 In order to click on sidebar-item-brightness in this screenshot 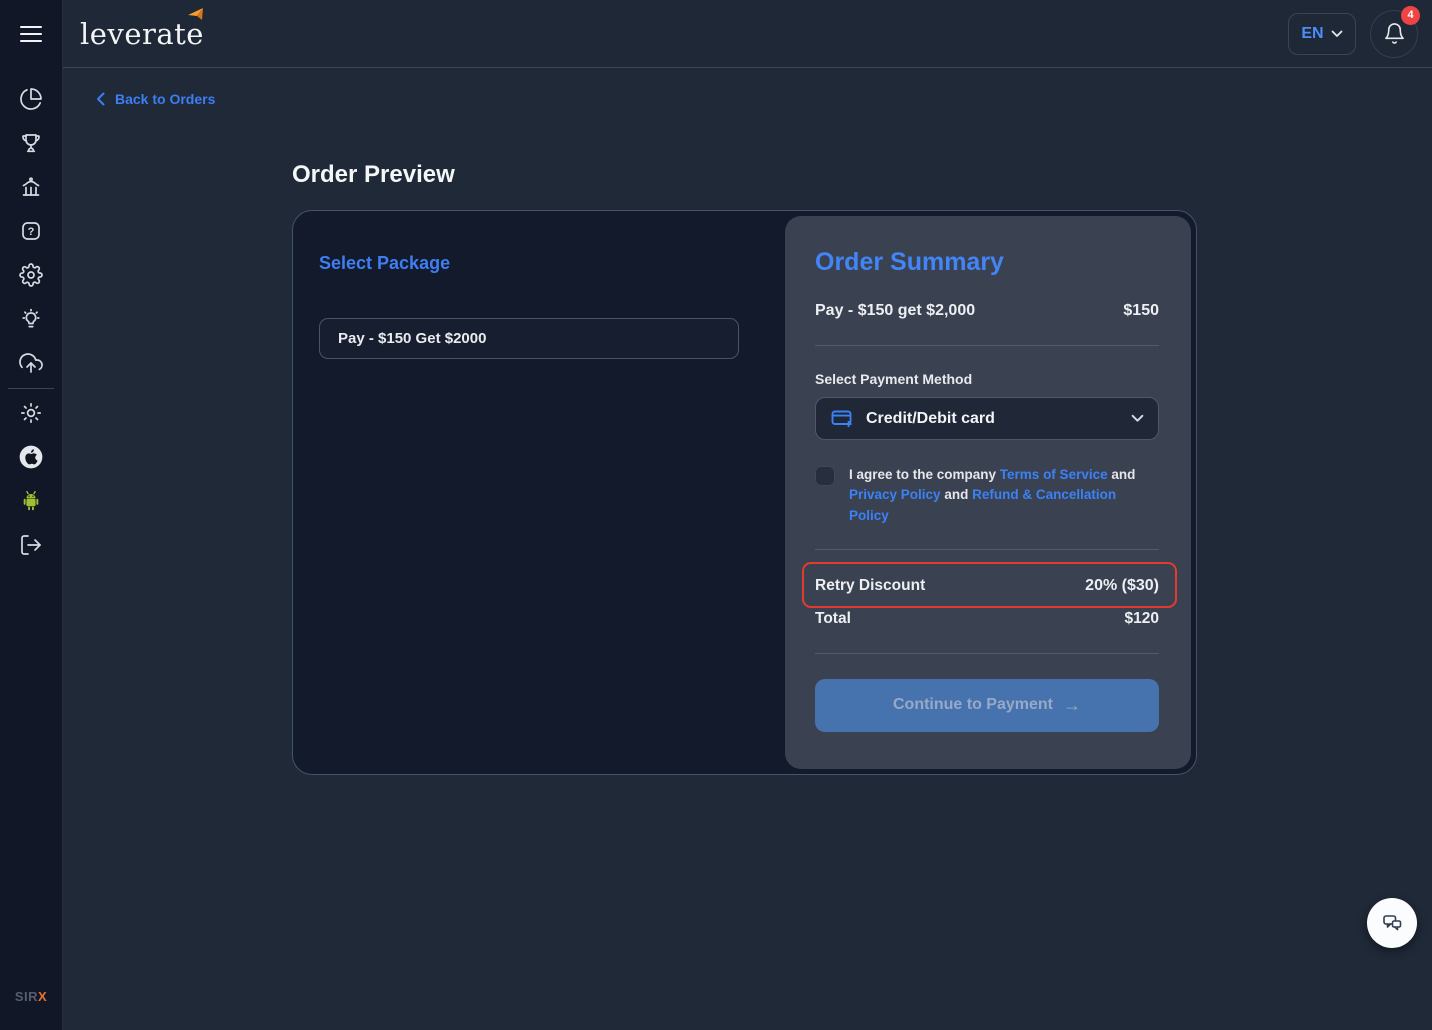, I will do `click(31, 413)`.